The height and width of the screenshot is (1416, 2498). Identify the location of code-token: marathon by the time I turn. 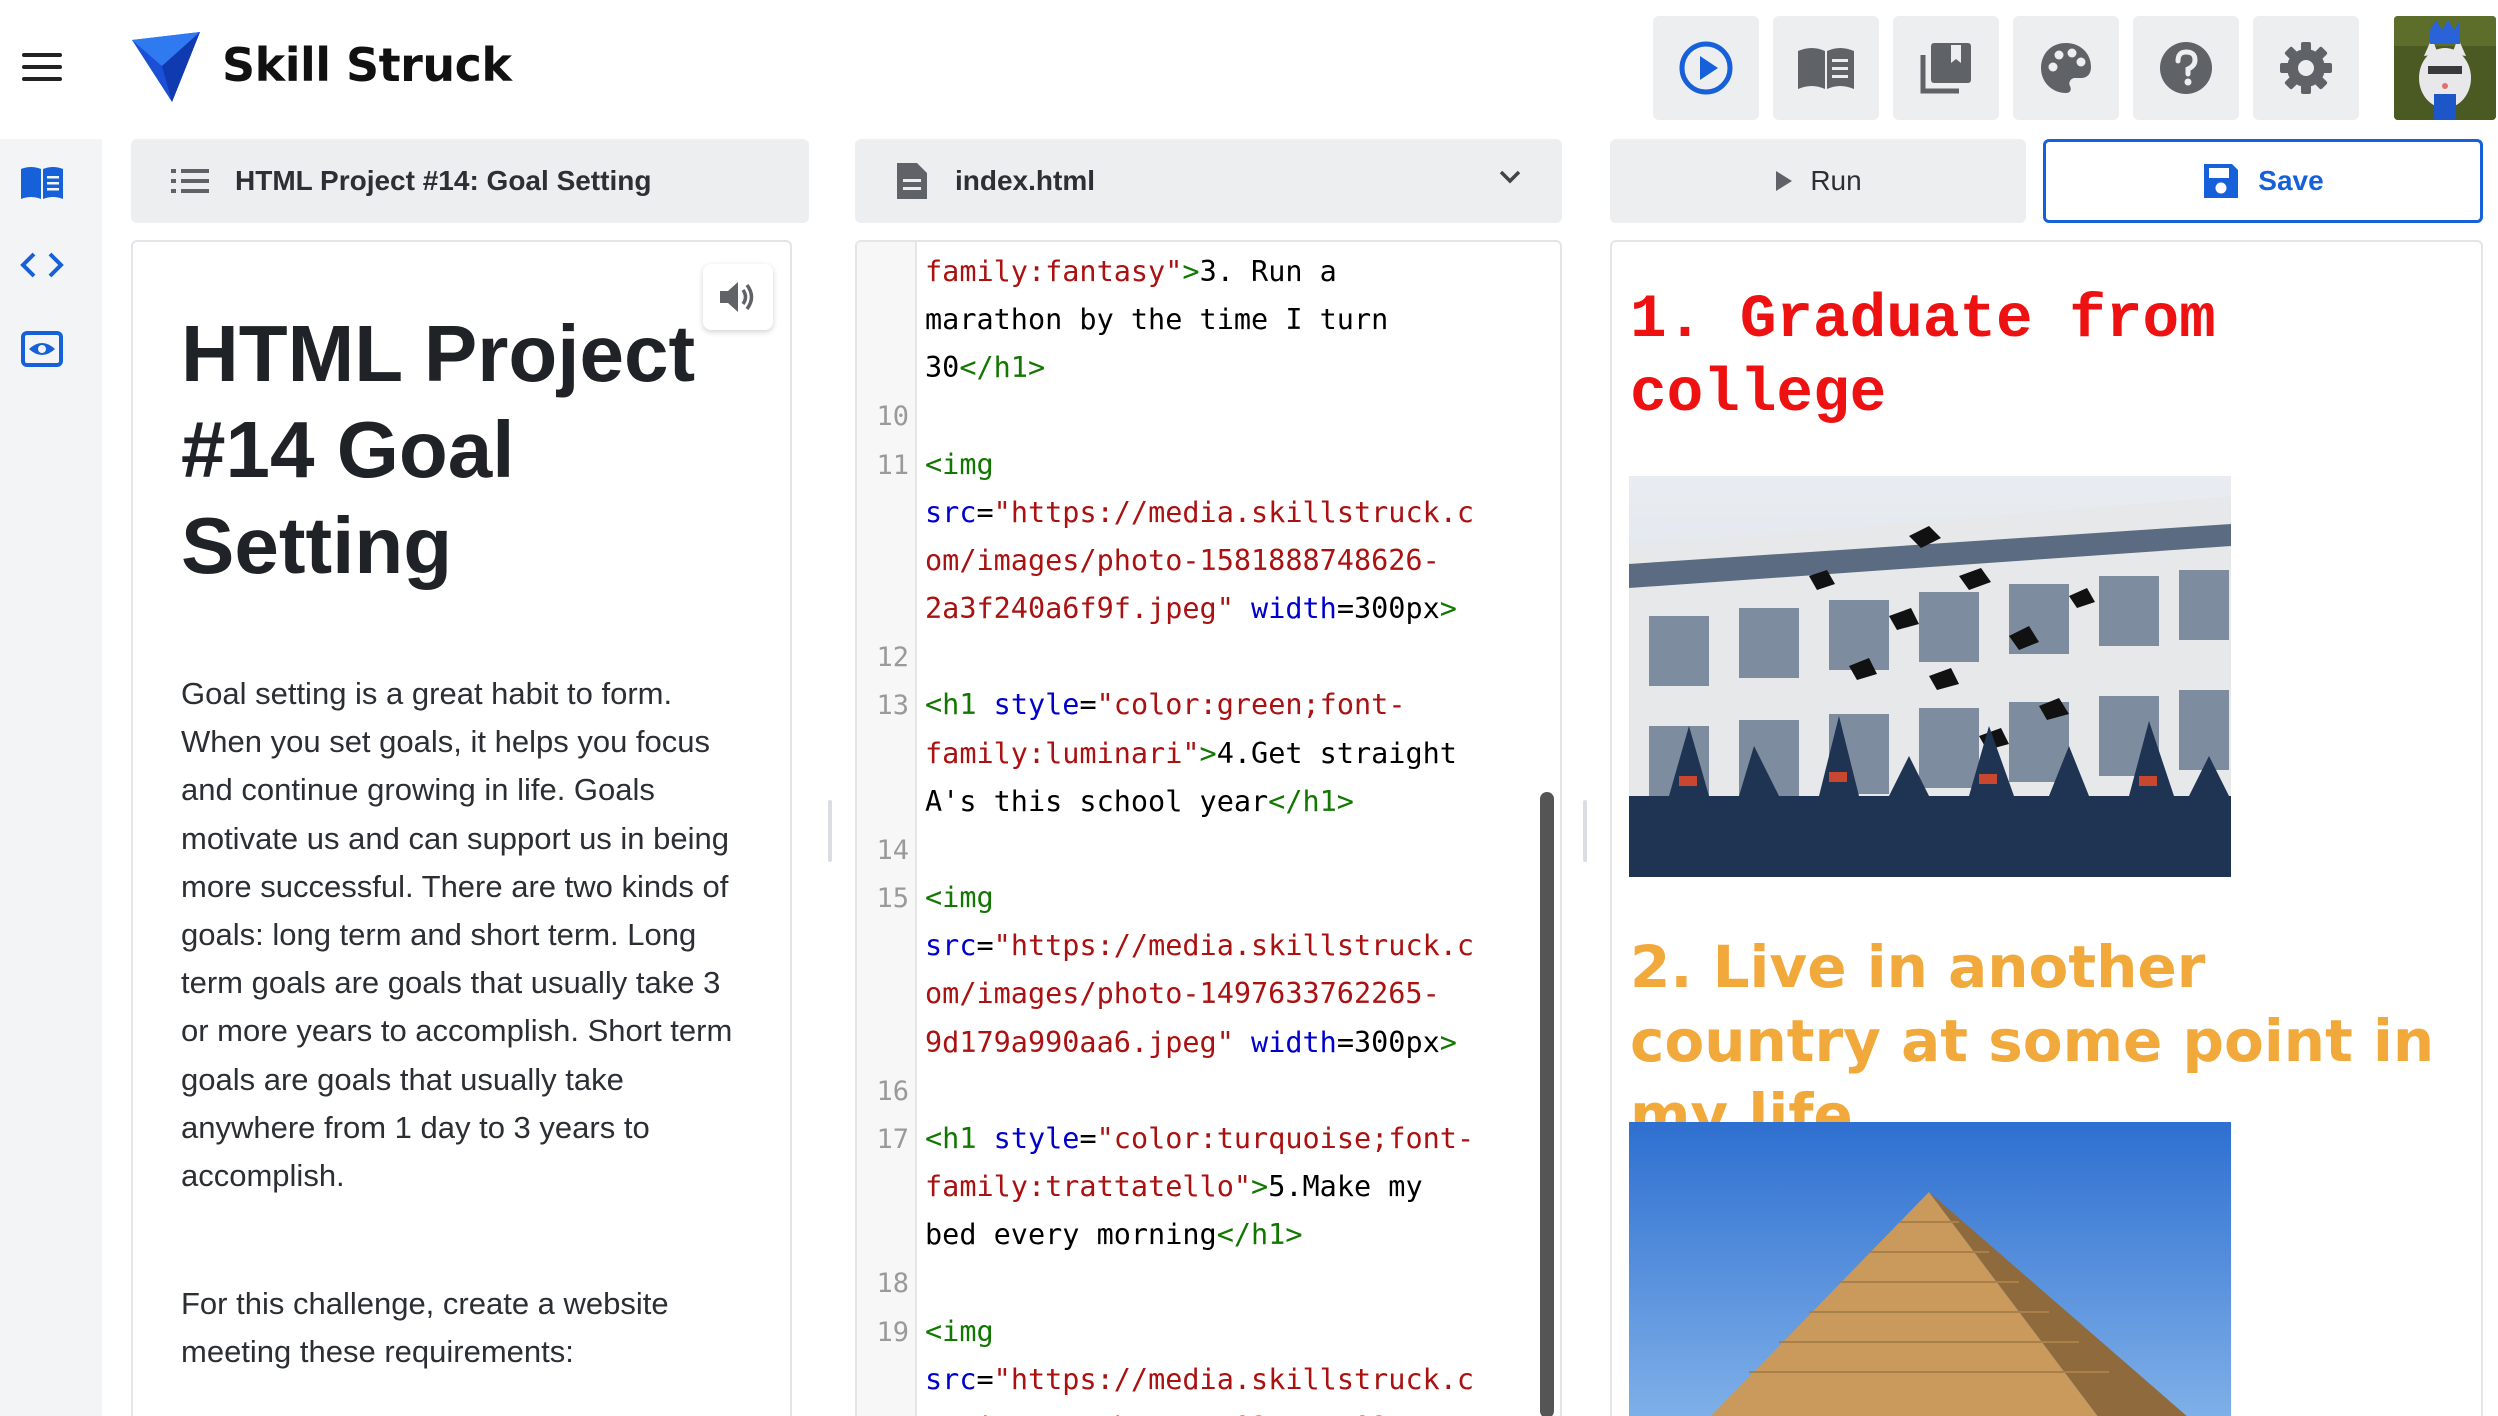
(1157, 320).